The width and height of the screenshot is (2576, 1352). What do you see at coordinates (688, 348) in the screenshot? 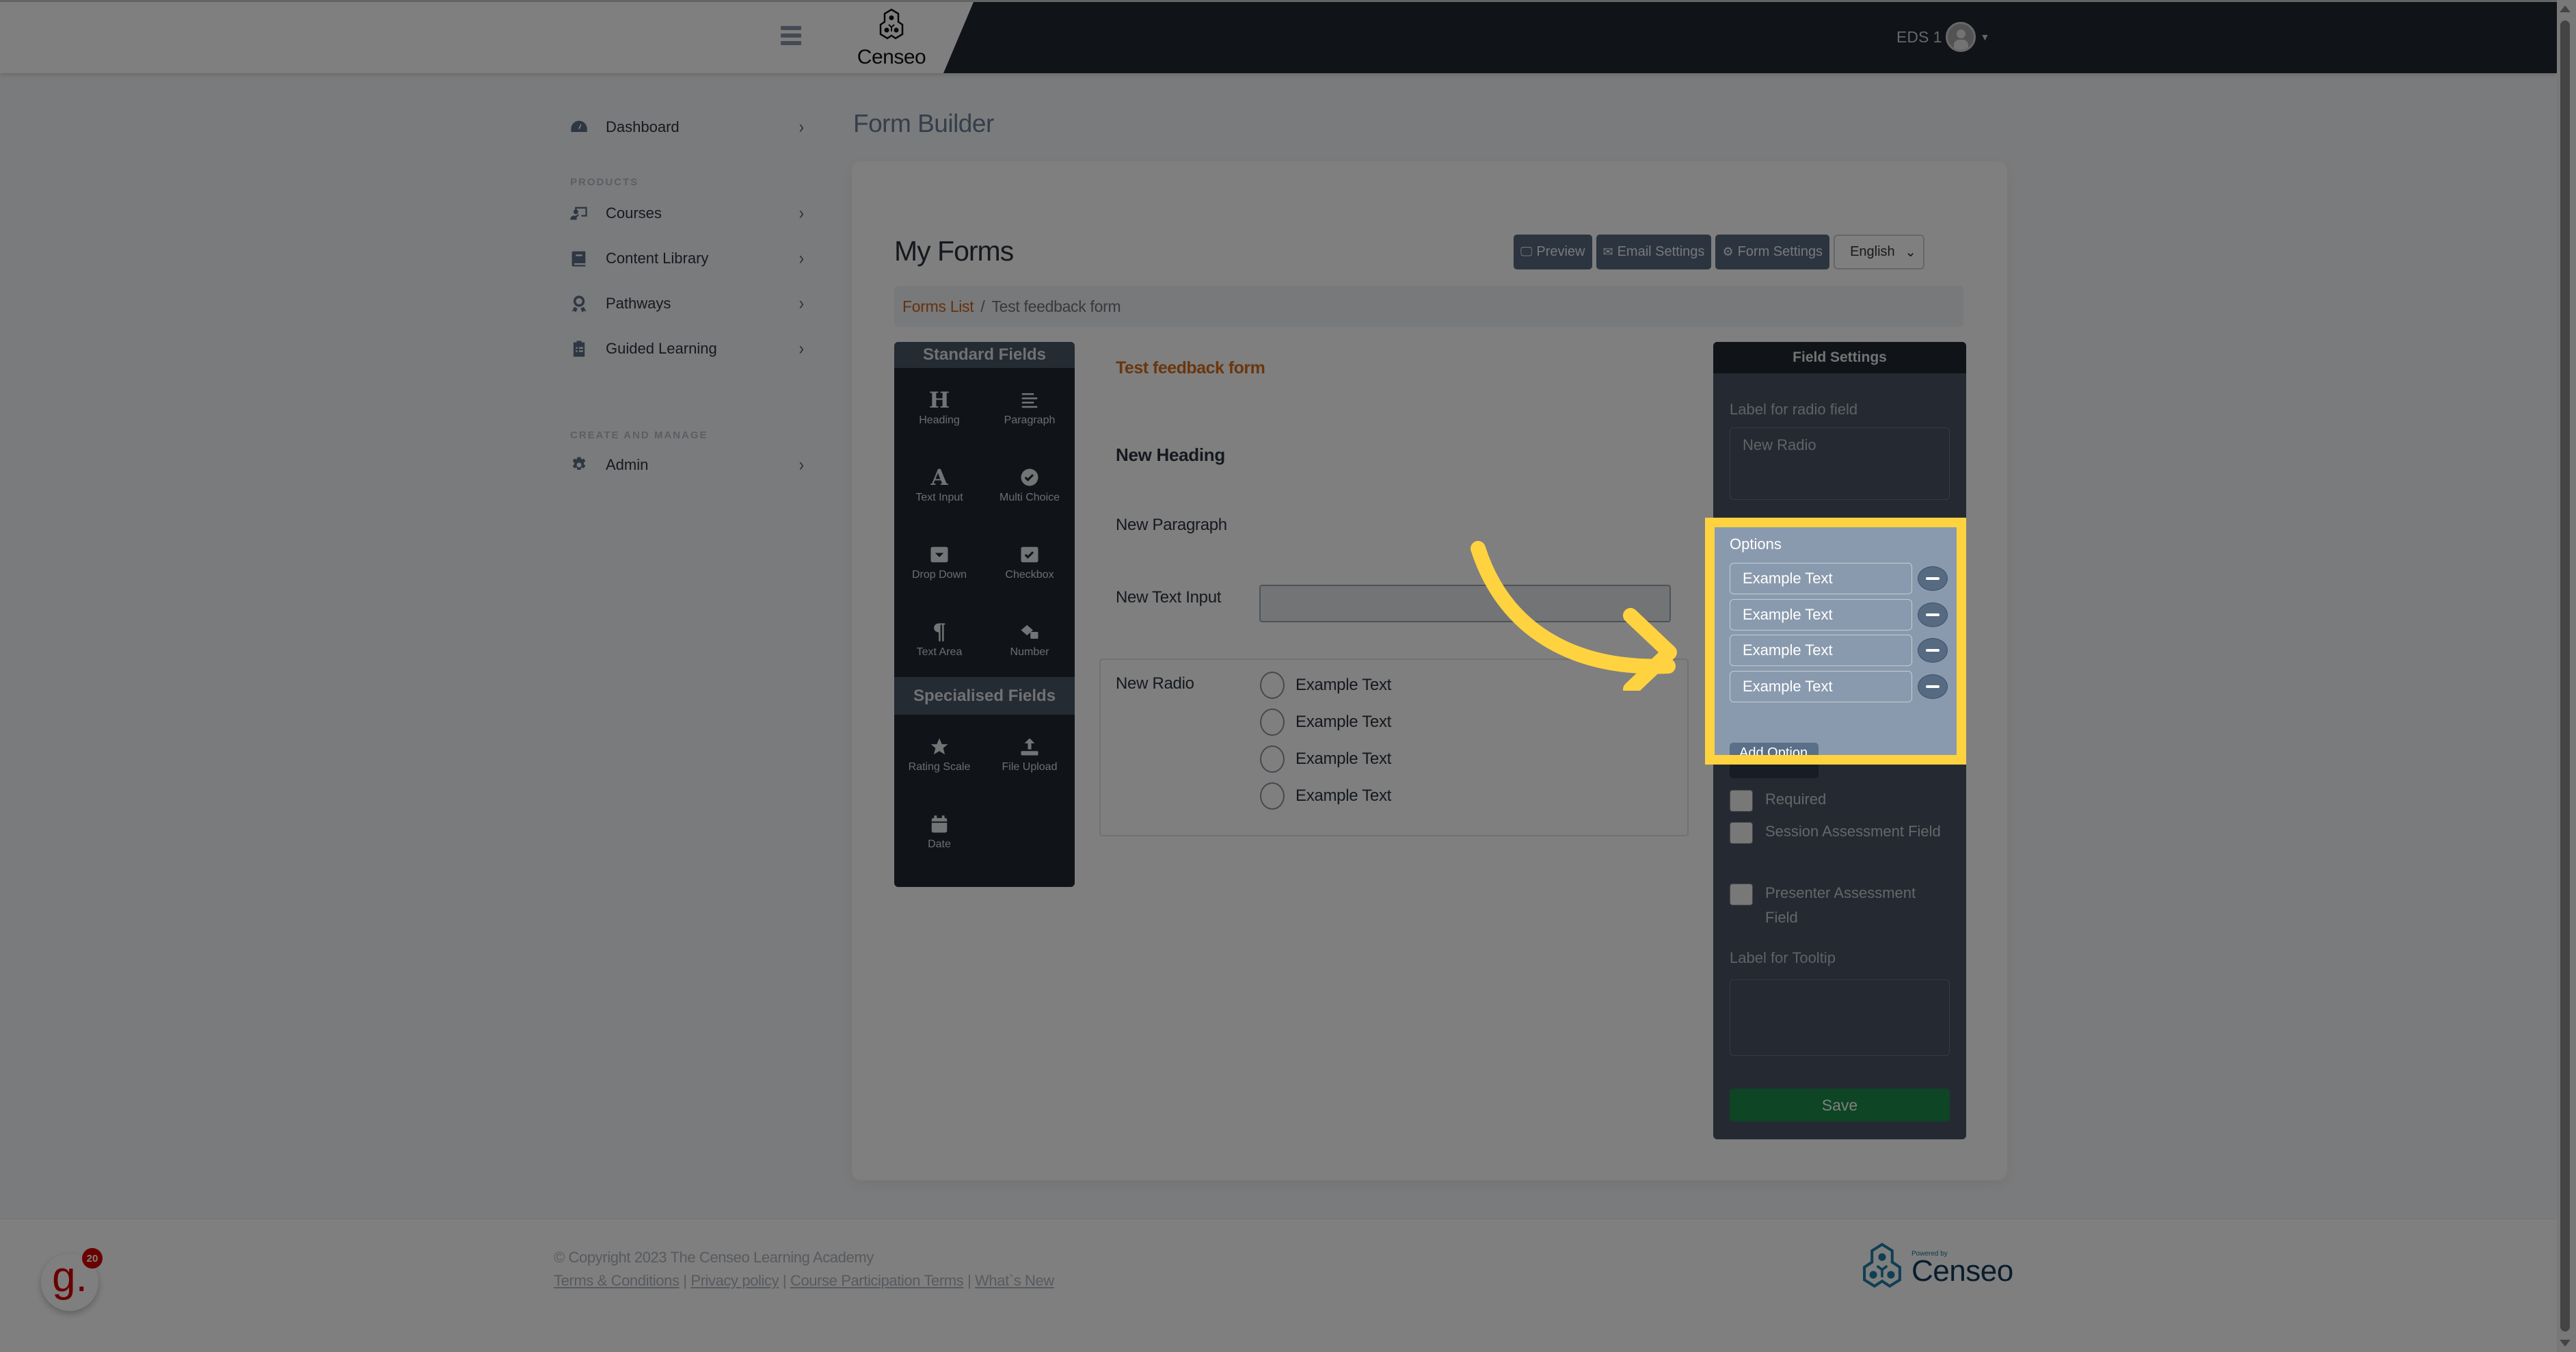
I see `sidebar-item-guided-learning: Guided Learning ›` at bounding box center [688, 348].